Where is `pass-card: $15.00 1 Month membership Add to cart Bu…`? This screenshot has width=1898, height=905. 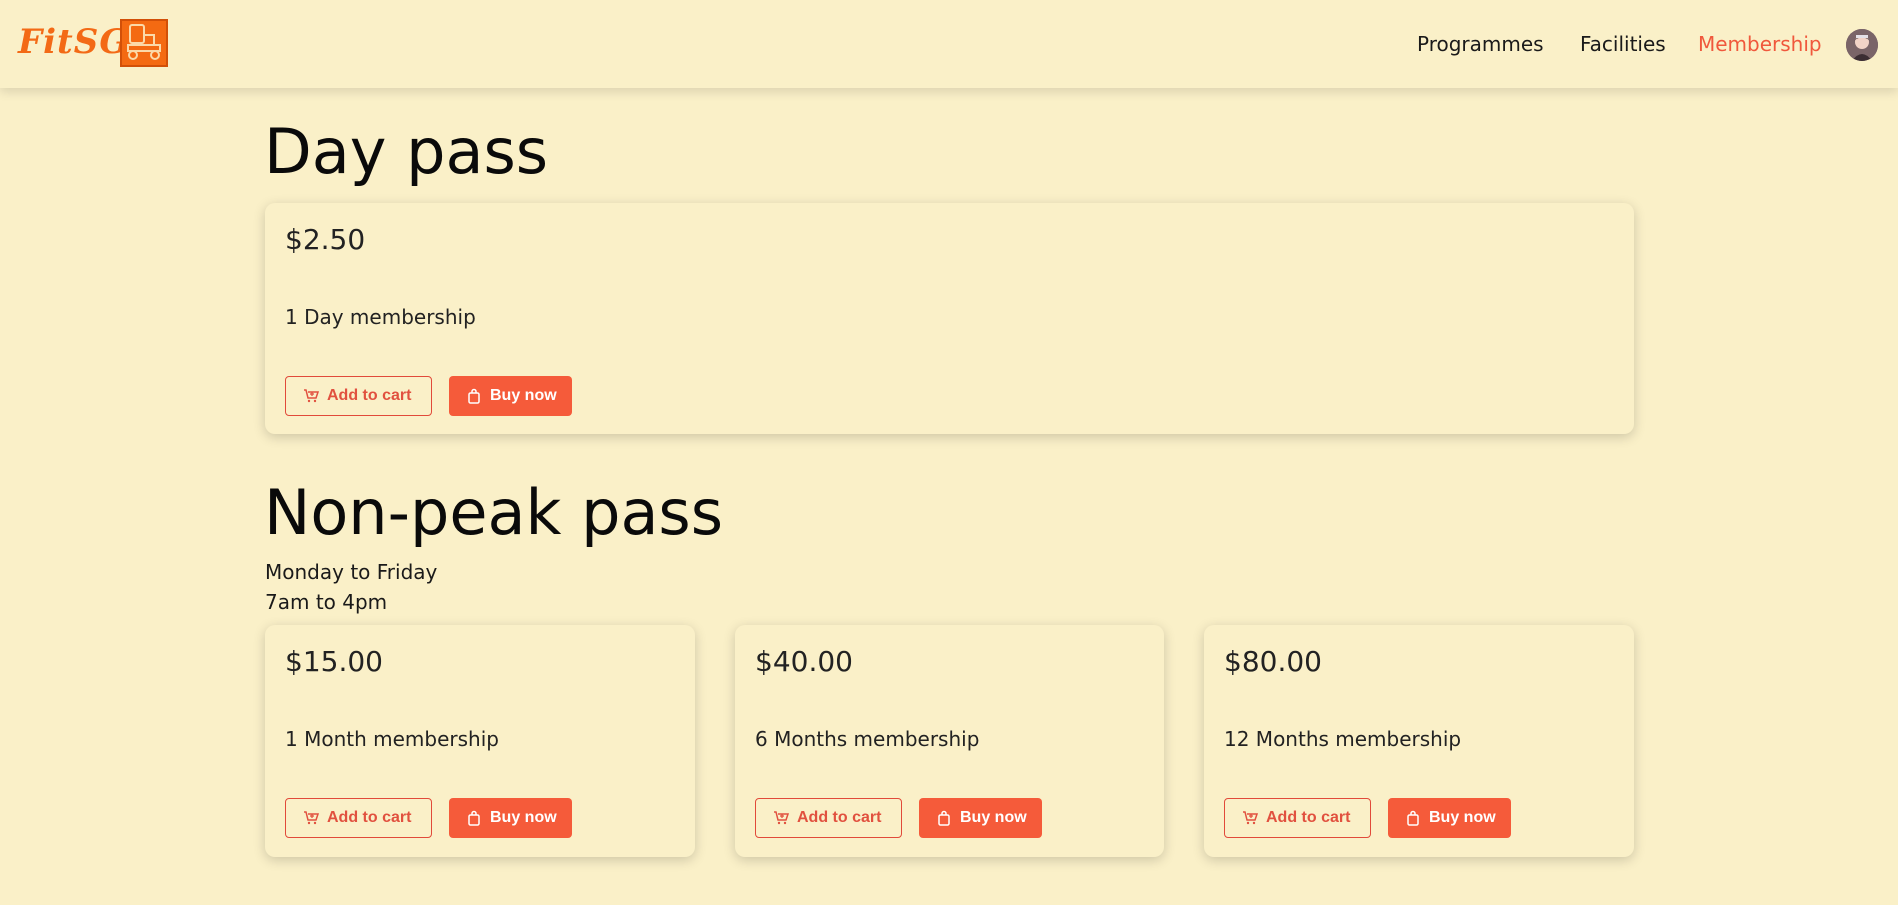 pass-card: $15.00 1 Month membership Add to cart Bu… is located at coordinates (480, 741).